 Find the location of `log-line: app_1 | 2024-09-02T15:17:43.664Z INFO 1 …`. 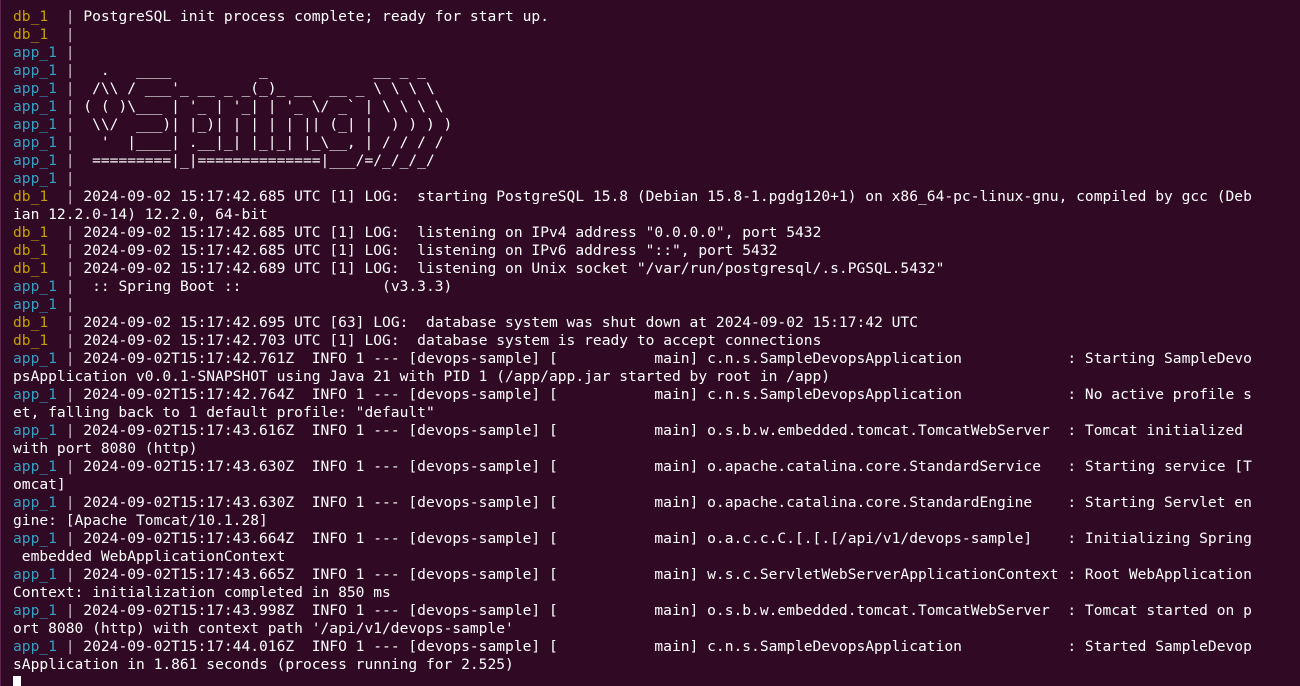

log-line: app_1 | 2024-09-02T15:17:43.664Z INFO 1 … is located at coordinates (656, 539).